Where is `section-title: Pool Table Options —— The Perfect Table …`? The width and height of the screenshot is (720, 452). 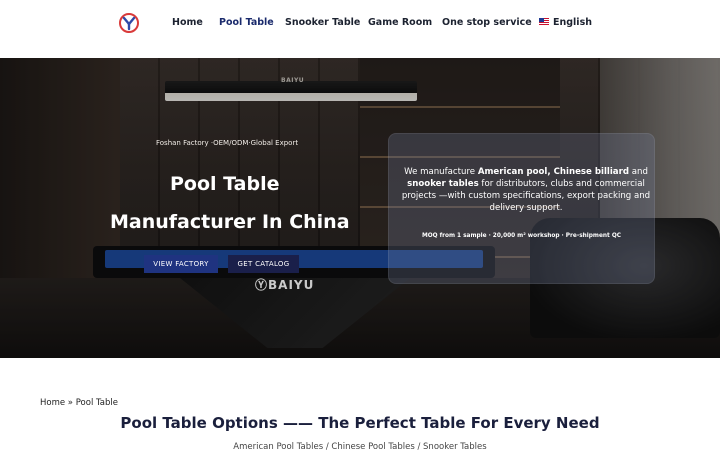 section-title: Pool Table Options —— The Perfect Table … is located at coordinates (360, 423).